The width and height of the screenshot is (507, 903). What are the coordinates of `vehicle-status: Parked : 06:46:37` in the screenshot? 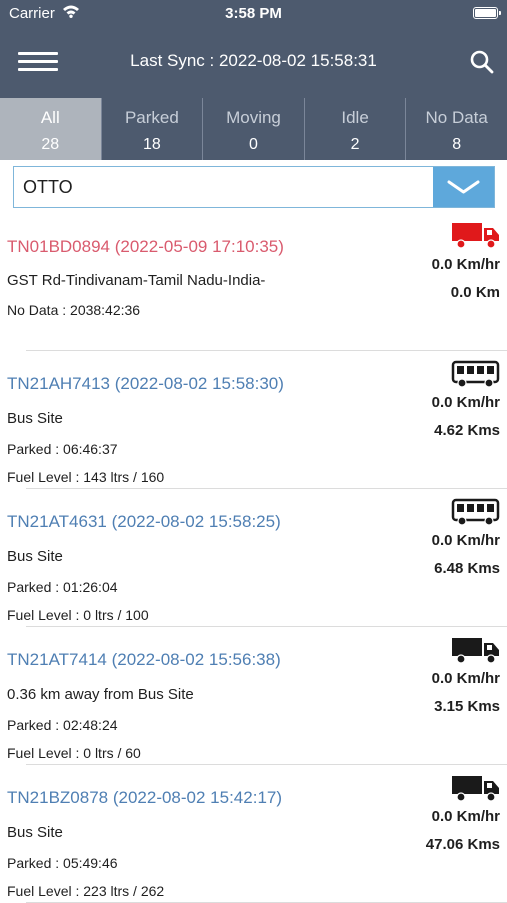 It's located at (62, 449).